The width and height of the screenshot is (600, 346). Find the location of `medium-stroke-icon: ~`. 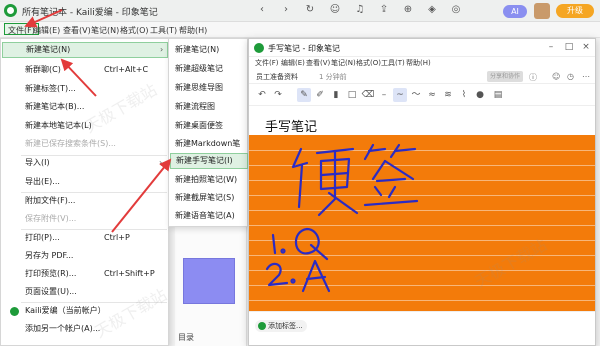

medium-stroke-icon: ~ is located at coordinates (400, 95).